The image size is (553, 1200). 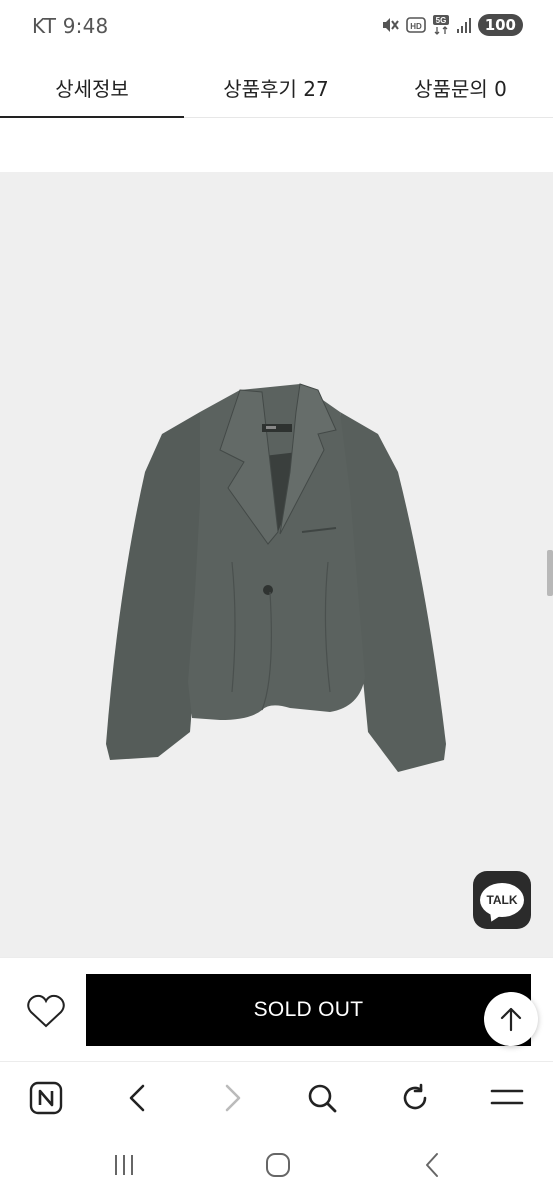 I want to click on signal-icon, so click(x=464, y=25).